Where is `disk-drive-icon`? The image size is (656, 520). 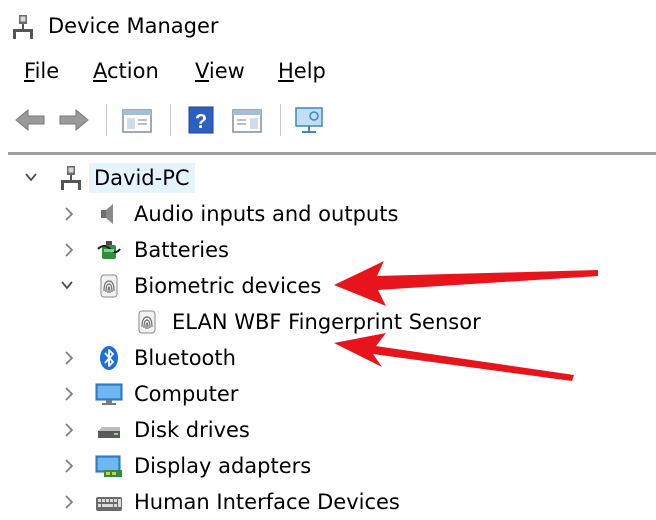
disk-drive-icon is located at coordinates (109, 432).